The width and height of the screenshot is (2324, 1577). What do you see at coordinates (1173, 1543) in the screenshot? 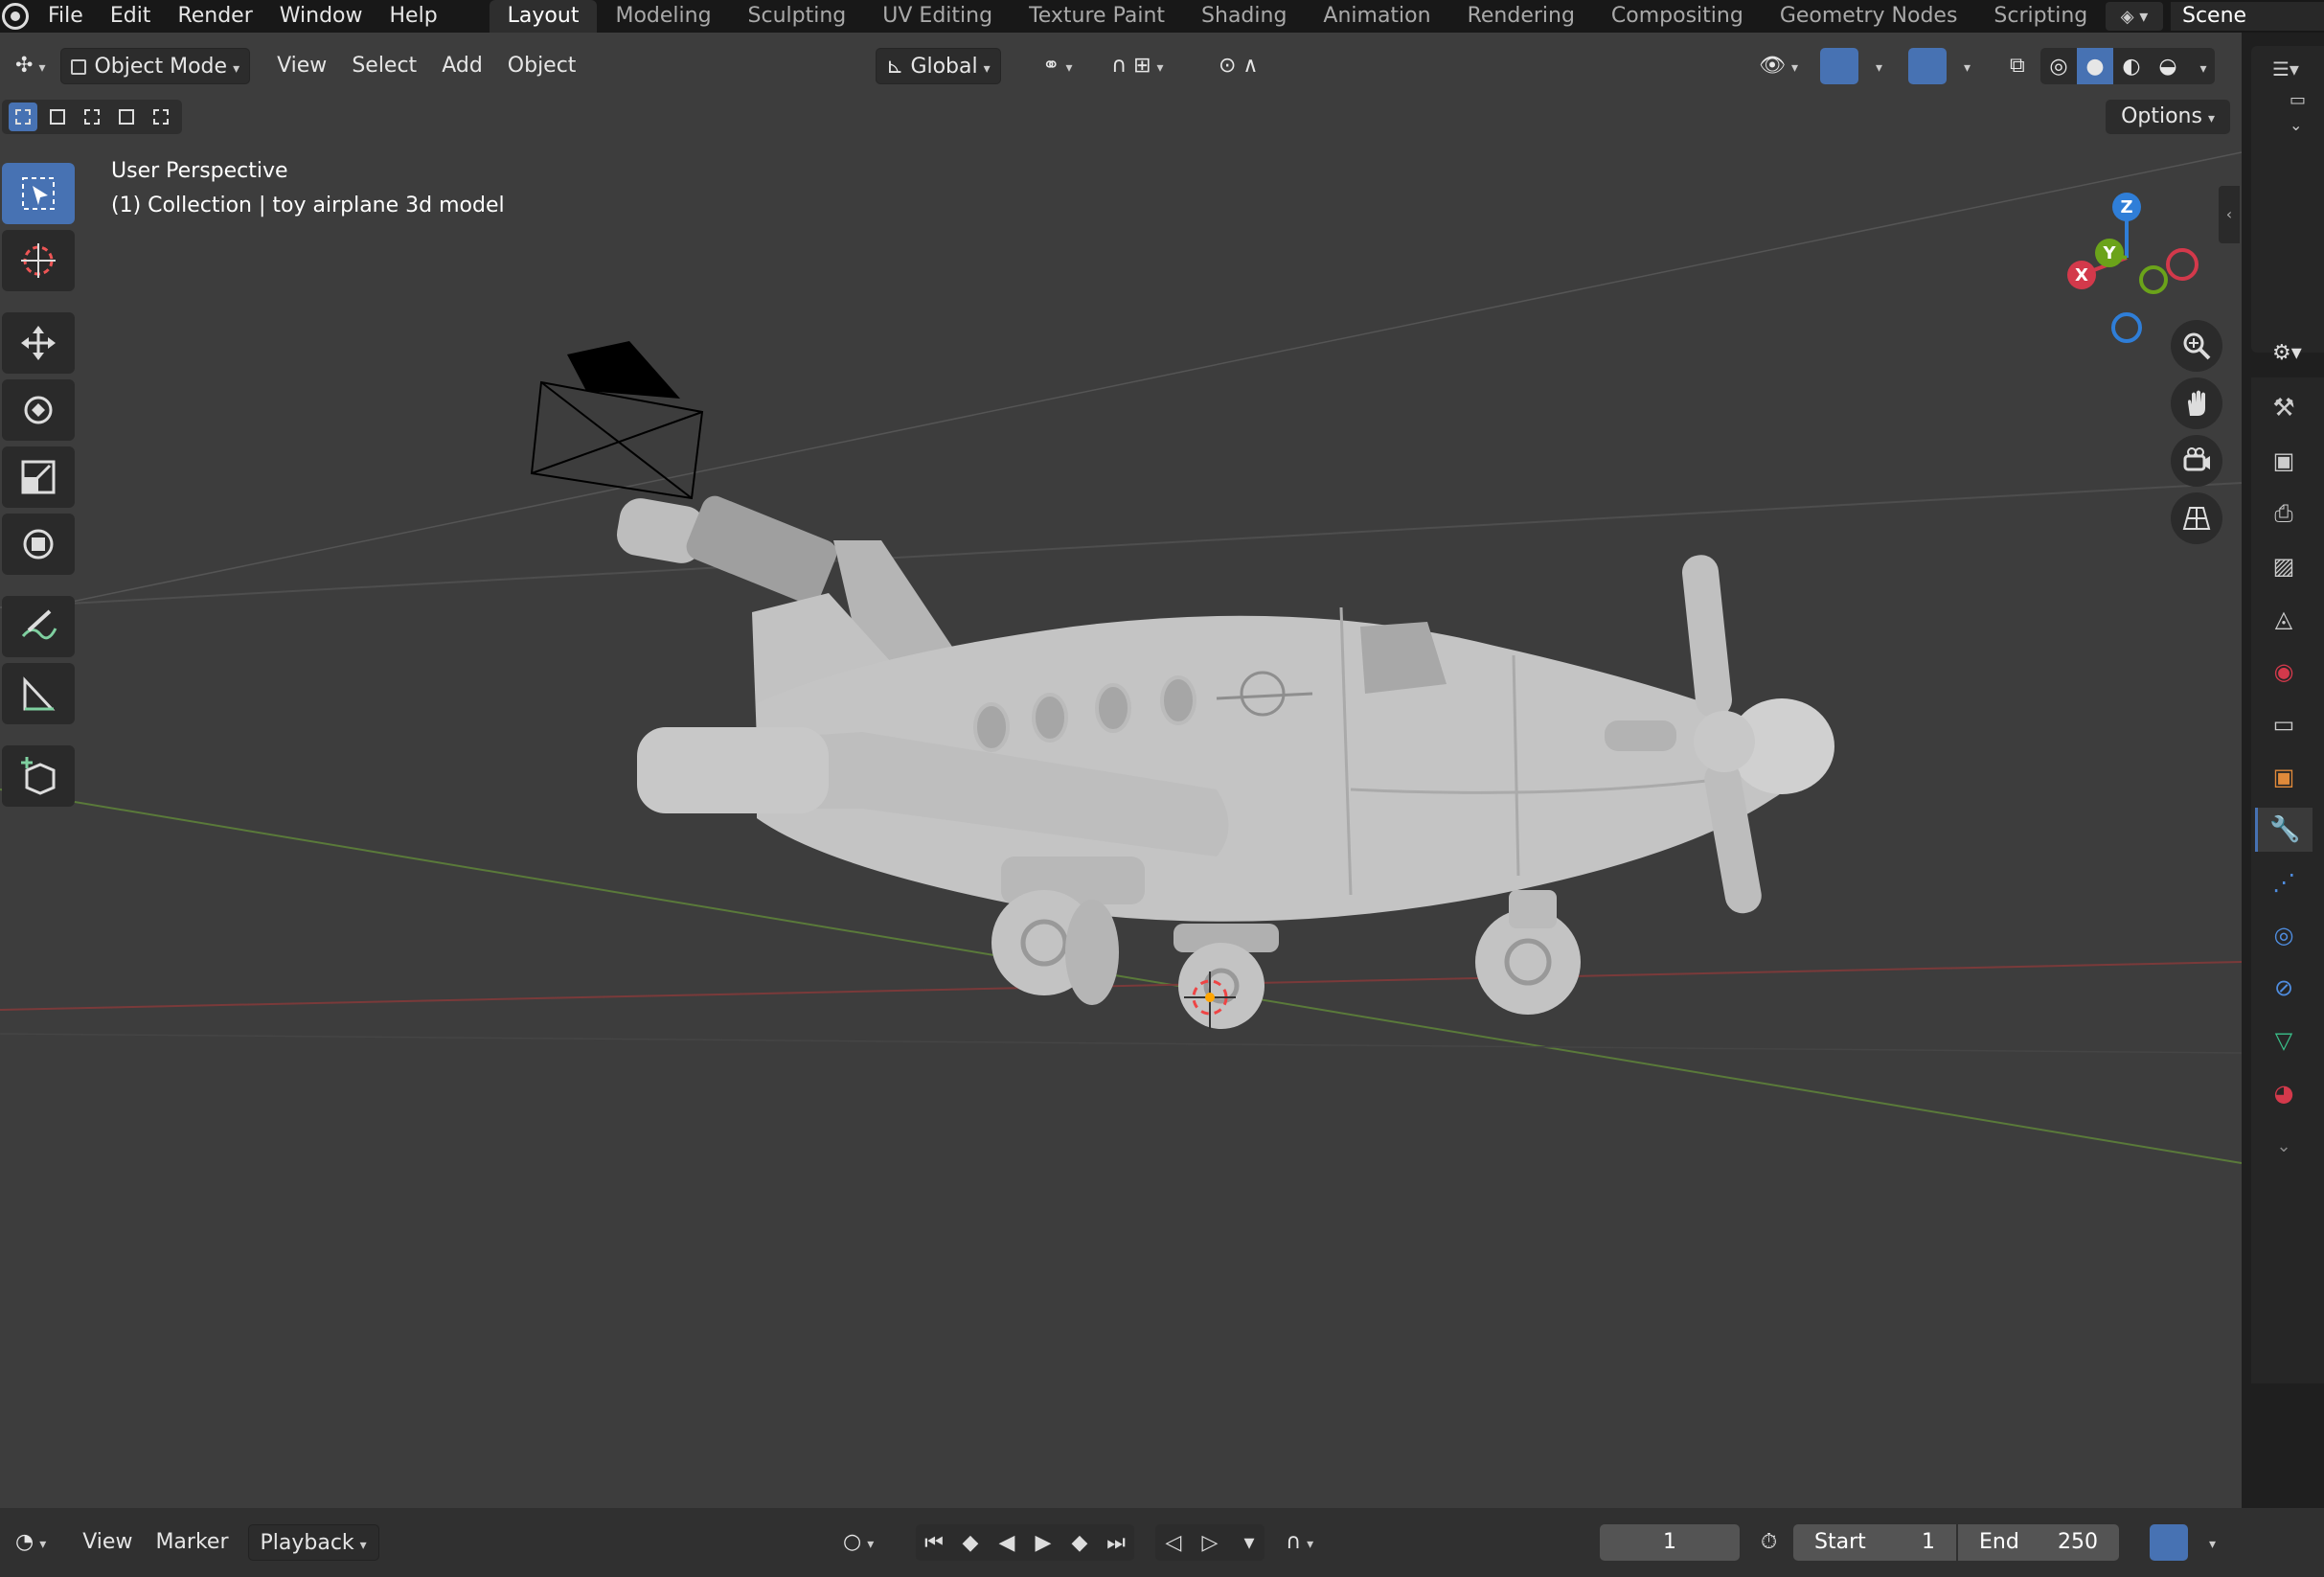
I see `prev-key-icon: ◁` at bounding box center [1173, 1543].